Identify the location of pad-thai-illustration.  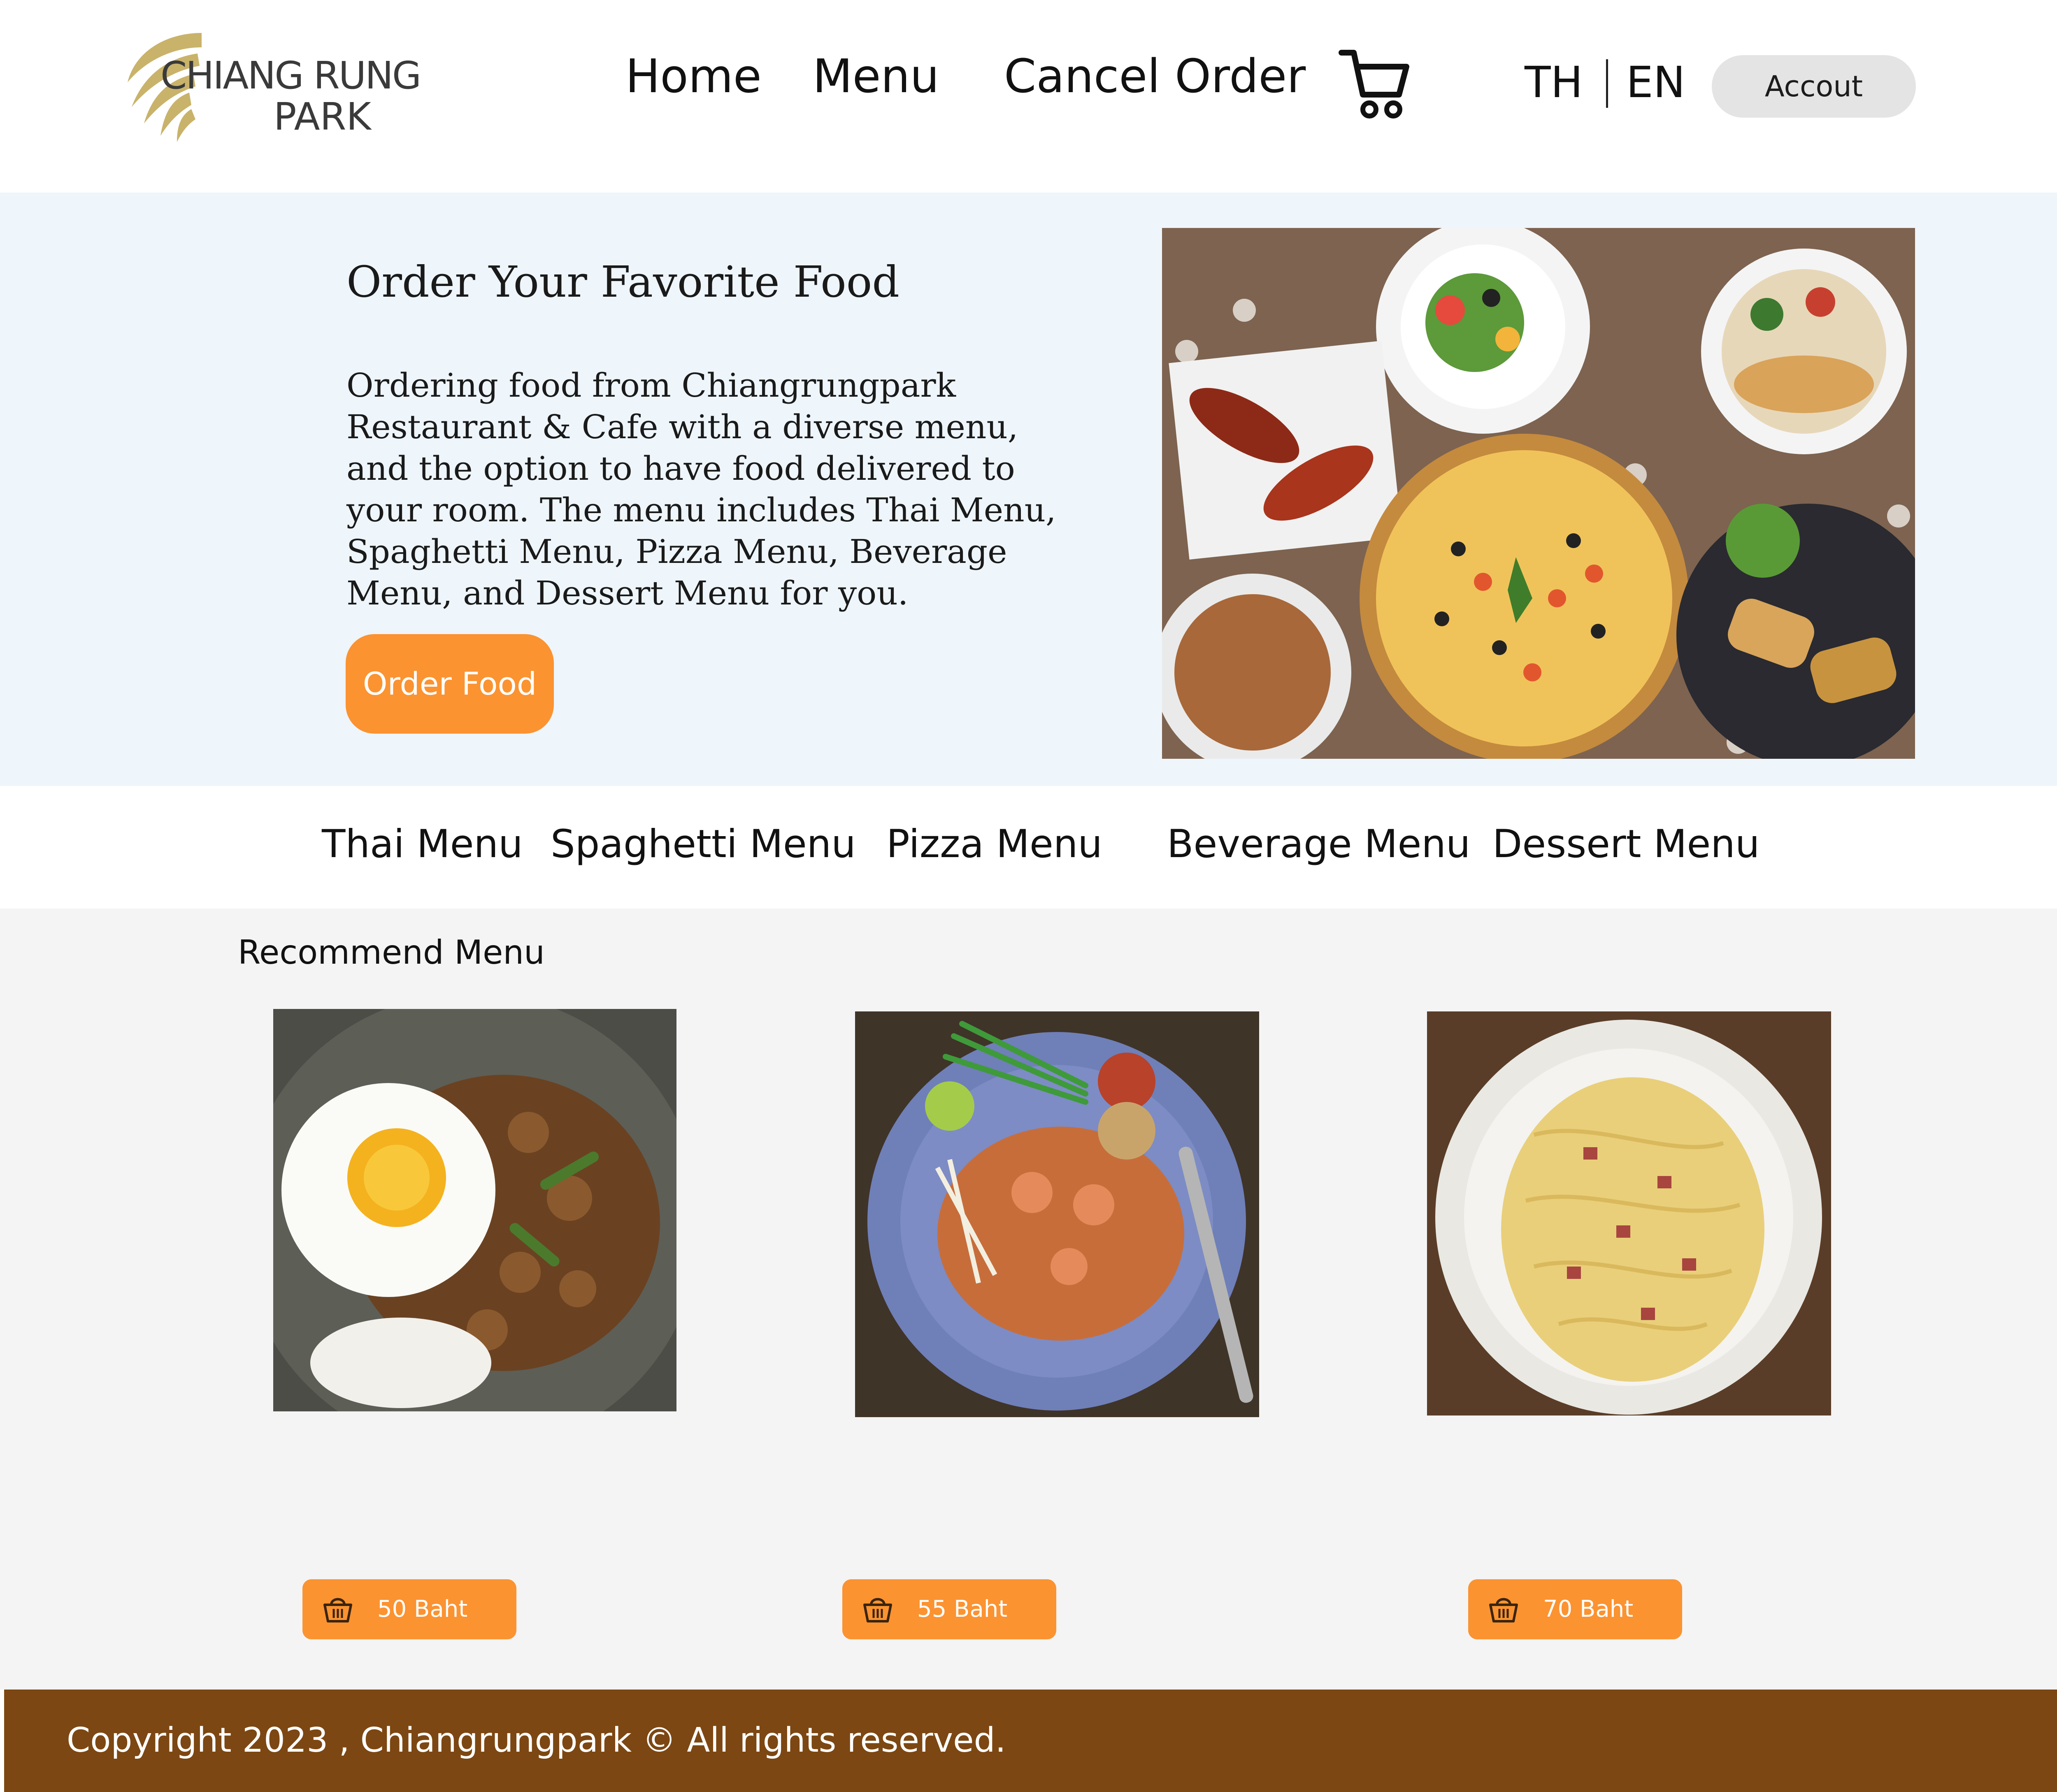
(1057, 1214).